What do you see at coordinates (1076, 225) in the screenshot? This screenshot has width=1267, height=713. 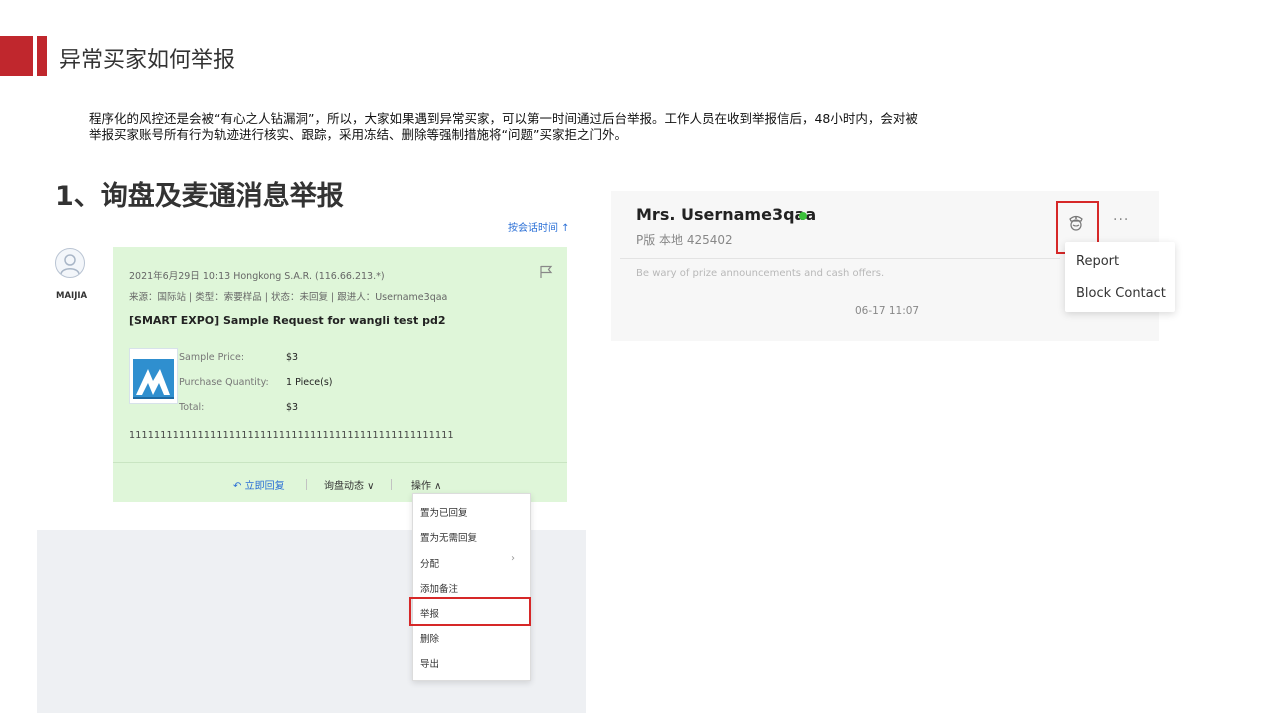 I see `police-shield-icon` at bounding box center [1076, 225].